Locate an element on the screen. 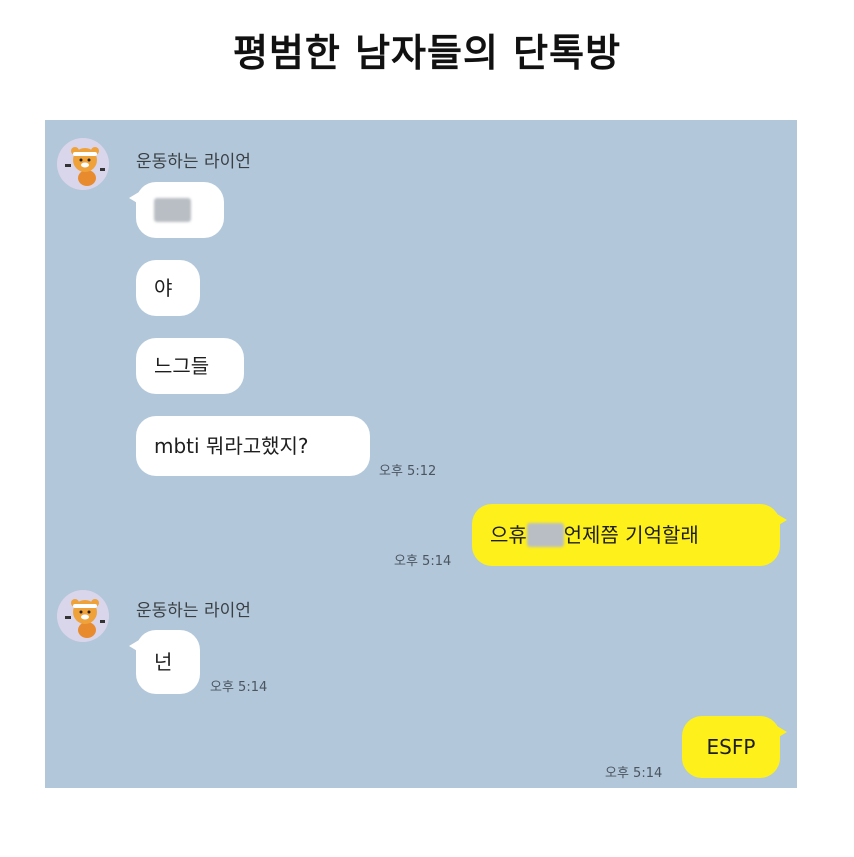 Image resolution: width=854 pixels, height=857 pixels. message-text: 야 is located at coordinates (163, 288).